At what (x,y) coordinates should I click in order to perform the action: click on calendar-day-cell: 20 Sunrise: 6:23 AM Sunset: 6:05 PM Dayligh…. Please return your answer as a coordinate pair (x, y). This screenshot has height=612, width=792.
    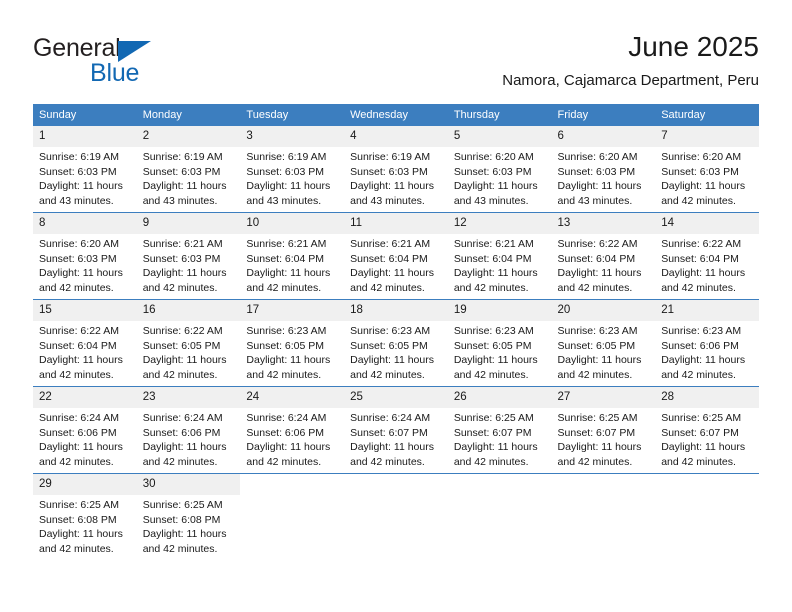
    Looking at the image, I should click on (603, 343).